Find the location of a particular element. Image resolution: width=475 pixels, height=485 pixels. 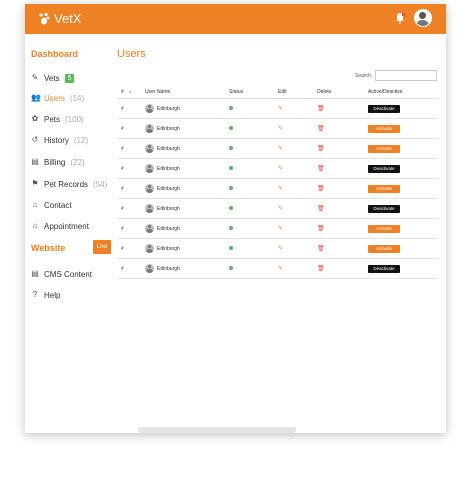

sidebar-item-label: Pet Records is located at coordinates (66, 184).